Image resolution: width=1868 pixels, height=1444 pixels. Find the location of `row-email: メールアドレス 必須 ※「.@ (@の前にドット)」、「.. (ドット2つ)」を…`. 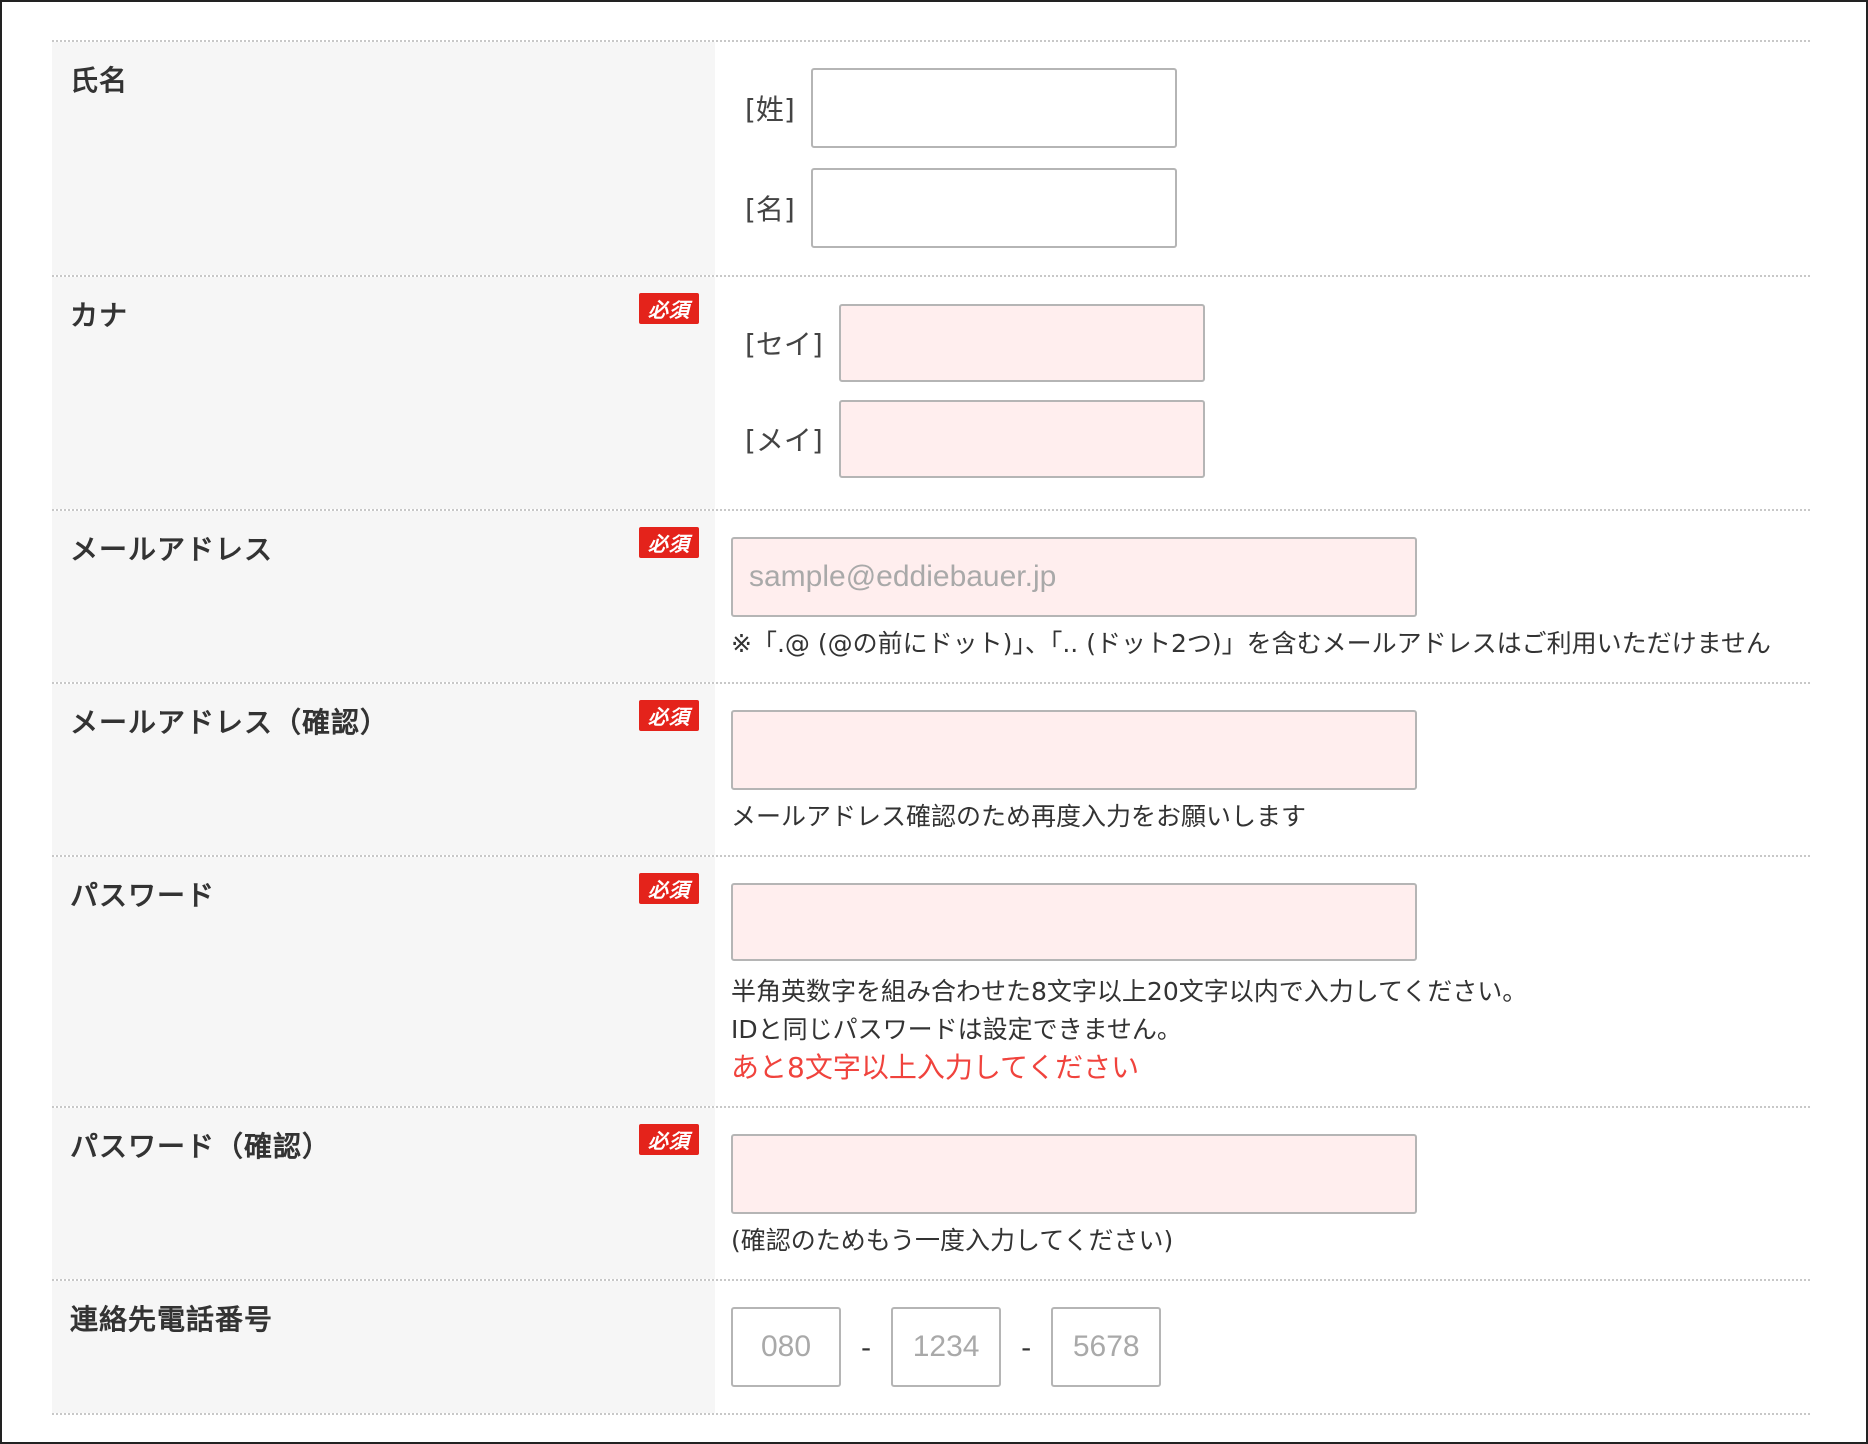

row-email: メールアドレス 必須 ※「.@ (@の前にドット)」、「.. (ドット2つ)」を… is located at coordinates (931, 597).